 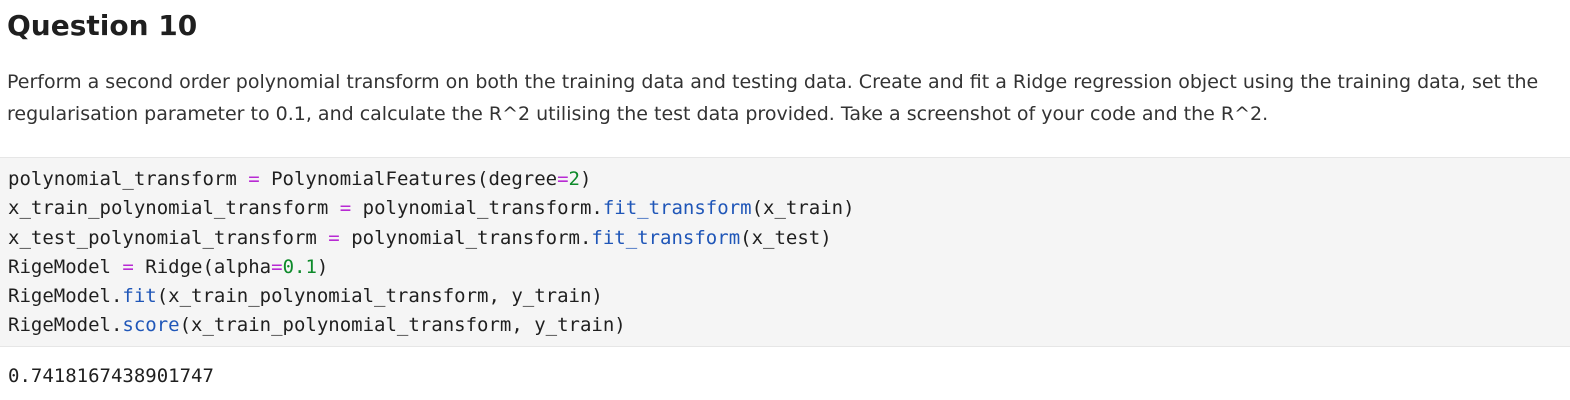 What do you see at coordinates (786, 237) in the screenshot?
I see `code-token: (x_test)` at bounding box center [786, 237].